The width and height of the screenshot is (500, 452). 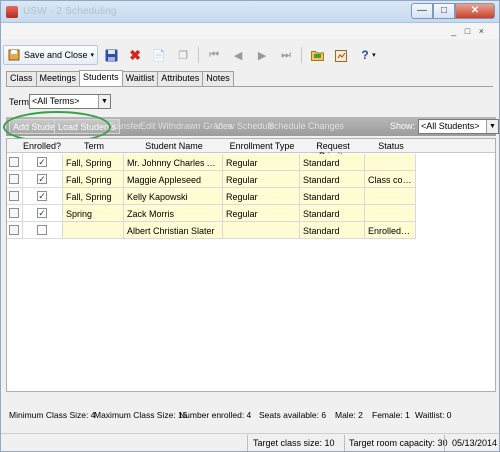 I want to click on enrollment-type-cell, so click(x=261, y=230).